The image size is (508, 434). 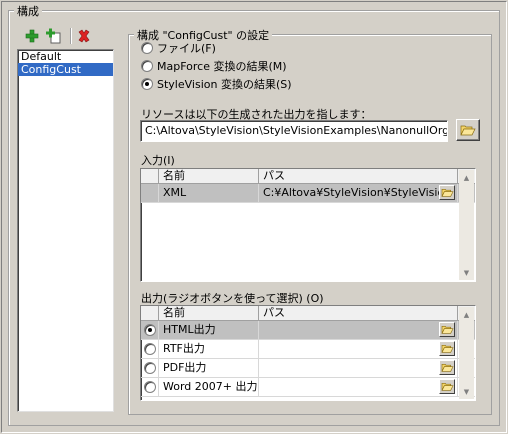 I want to click on radio-stylevision: StyleVision 変換の結果(S), so click(x=216, y=84).